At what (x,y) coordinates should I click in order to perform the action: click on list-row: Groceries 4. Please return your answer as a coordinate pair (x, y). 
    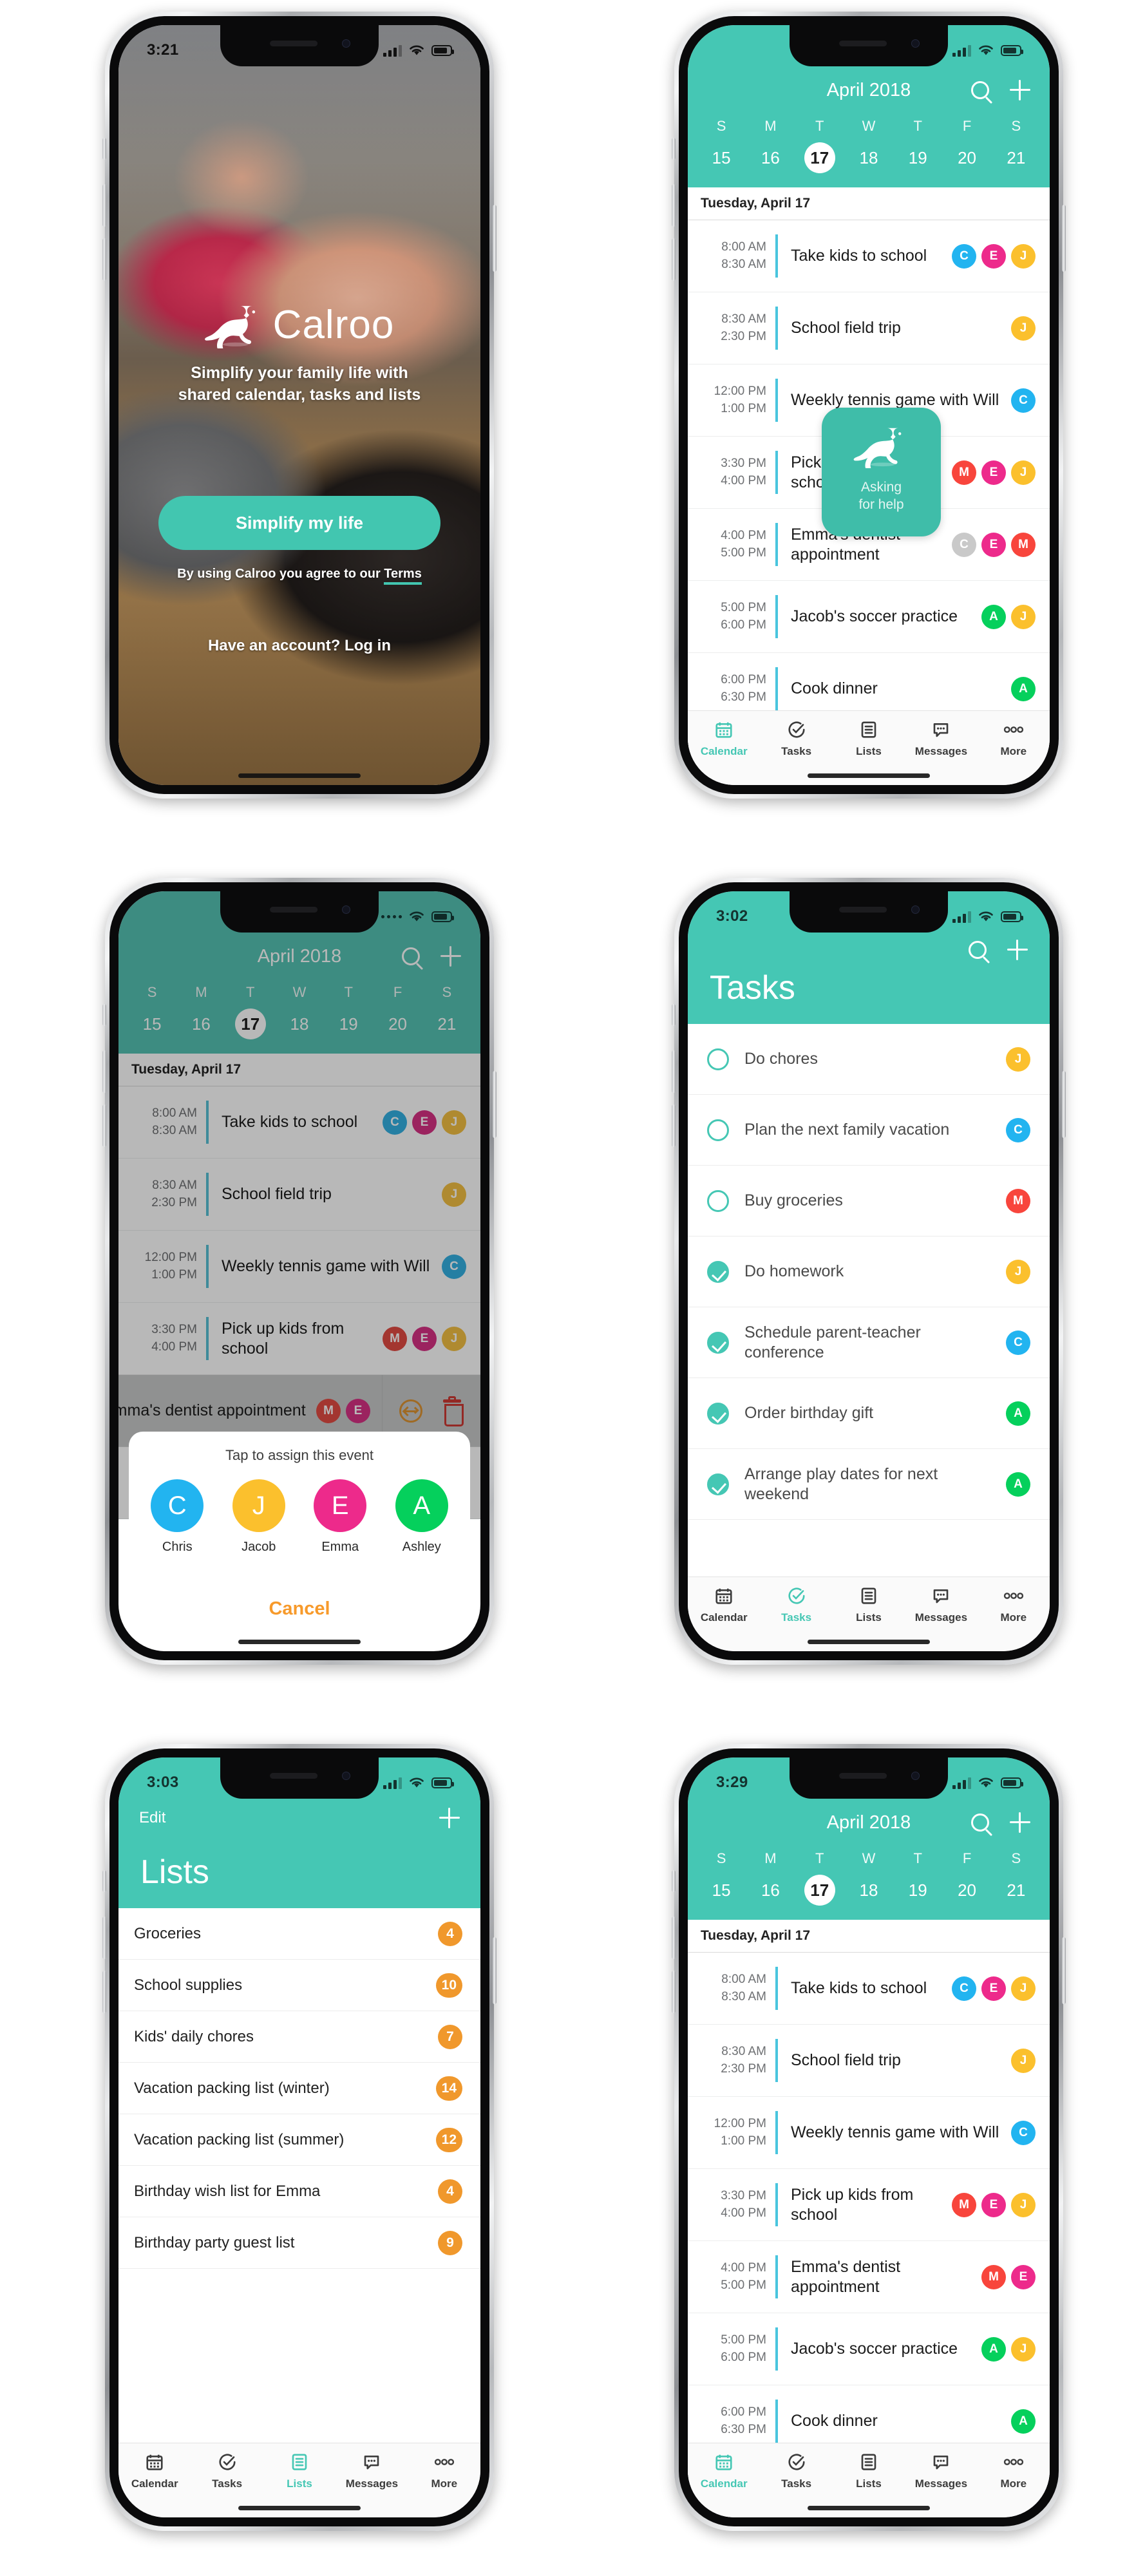
    Looking at the image, I should click on (299, 1934).